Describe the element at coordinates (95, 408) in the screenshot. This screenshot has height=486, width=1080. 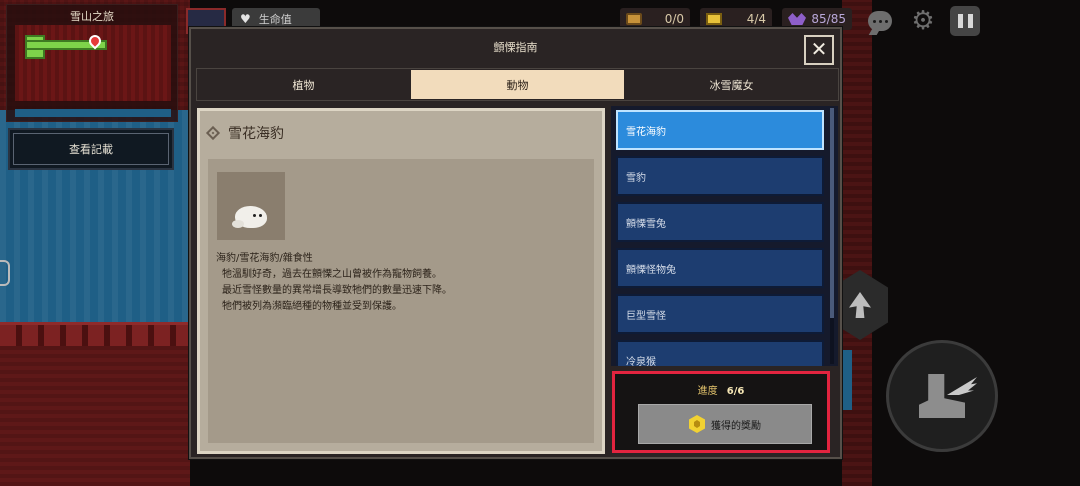
I see `terrain-bottom` at that location.